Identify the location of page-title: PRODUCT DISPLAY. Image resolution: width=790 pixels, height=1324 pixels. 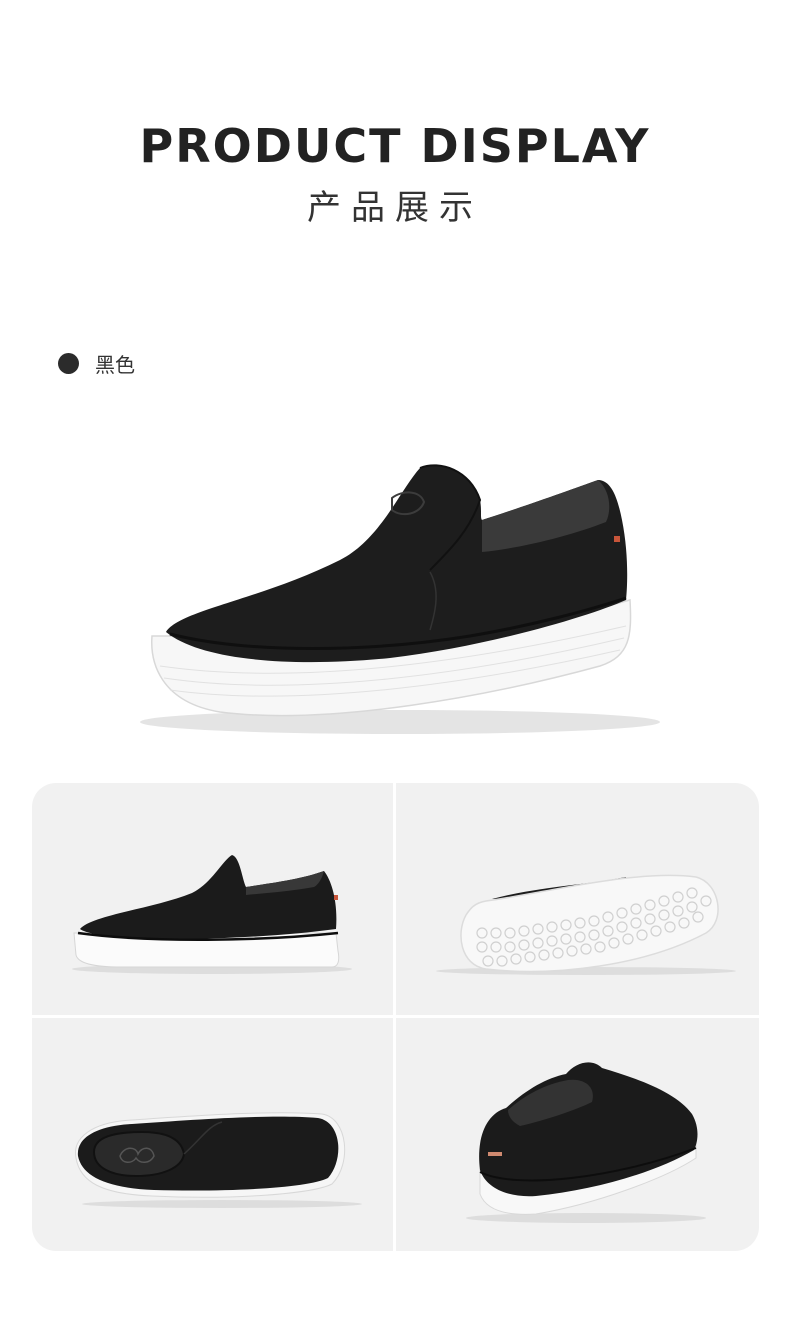
(395, 146).